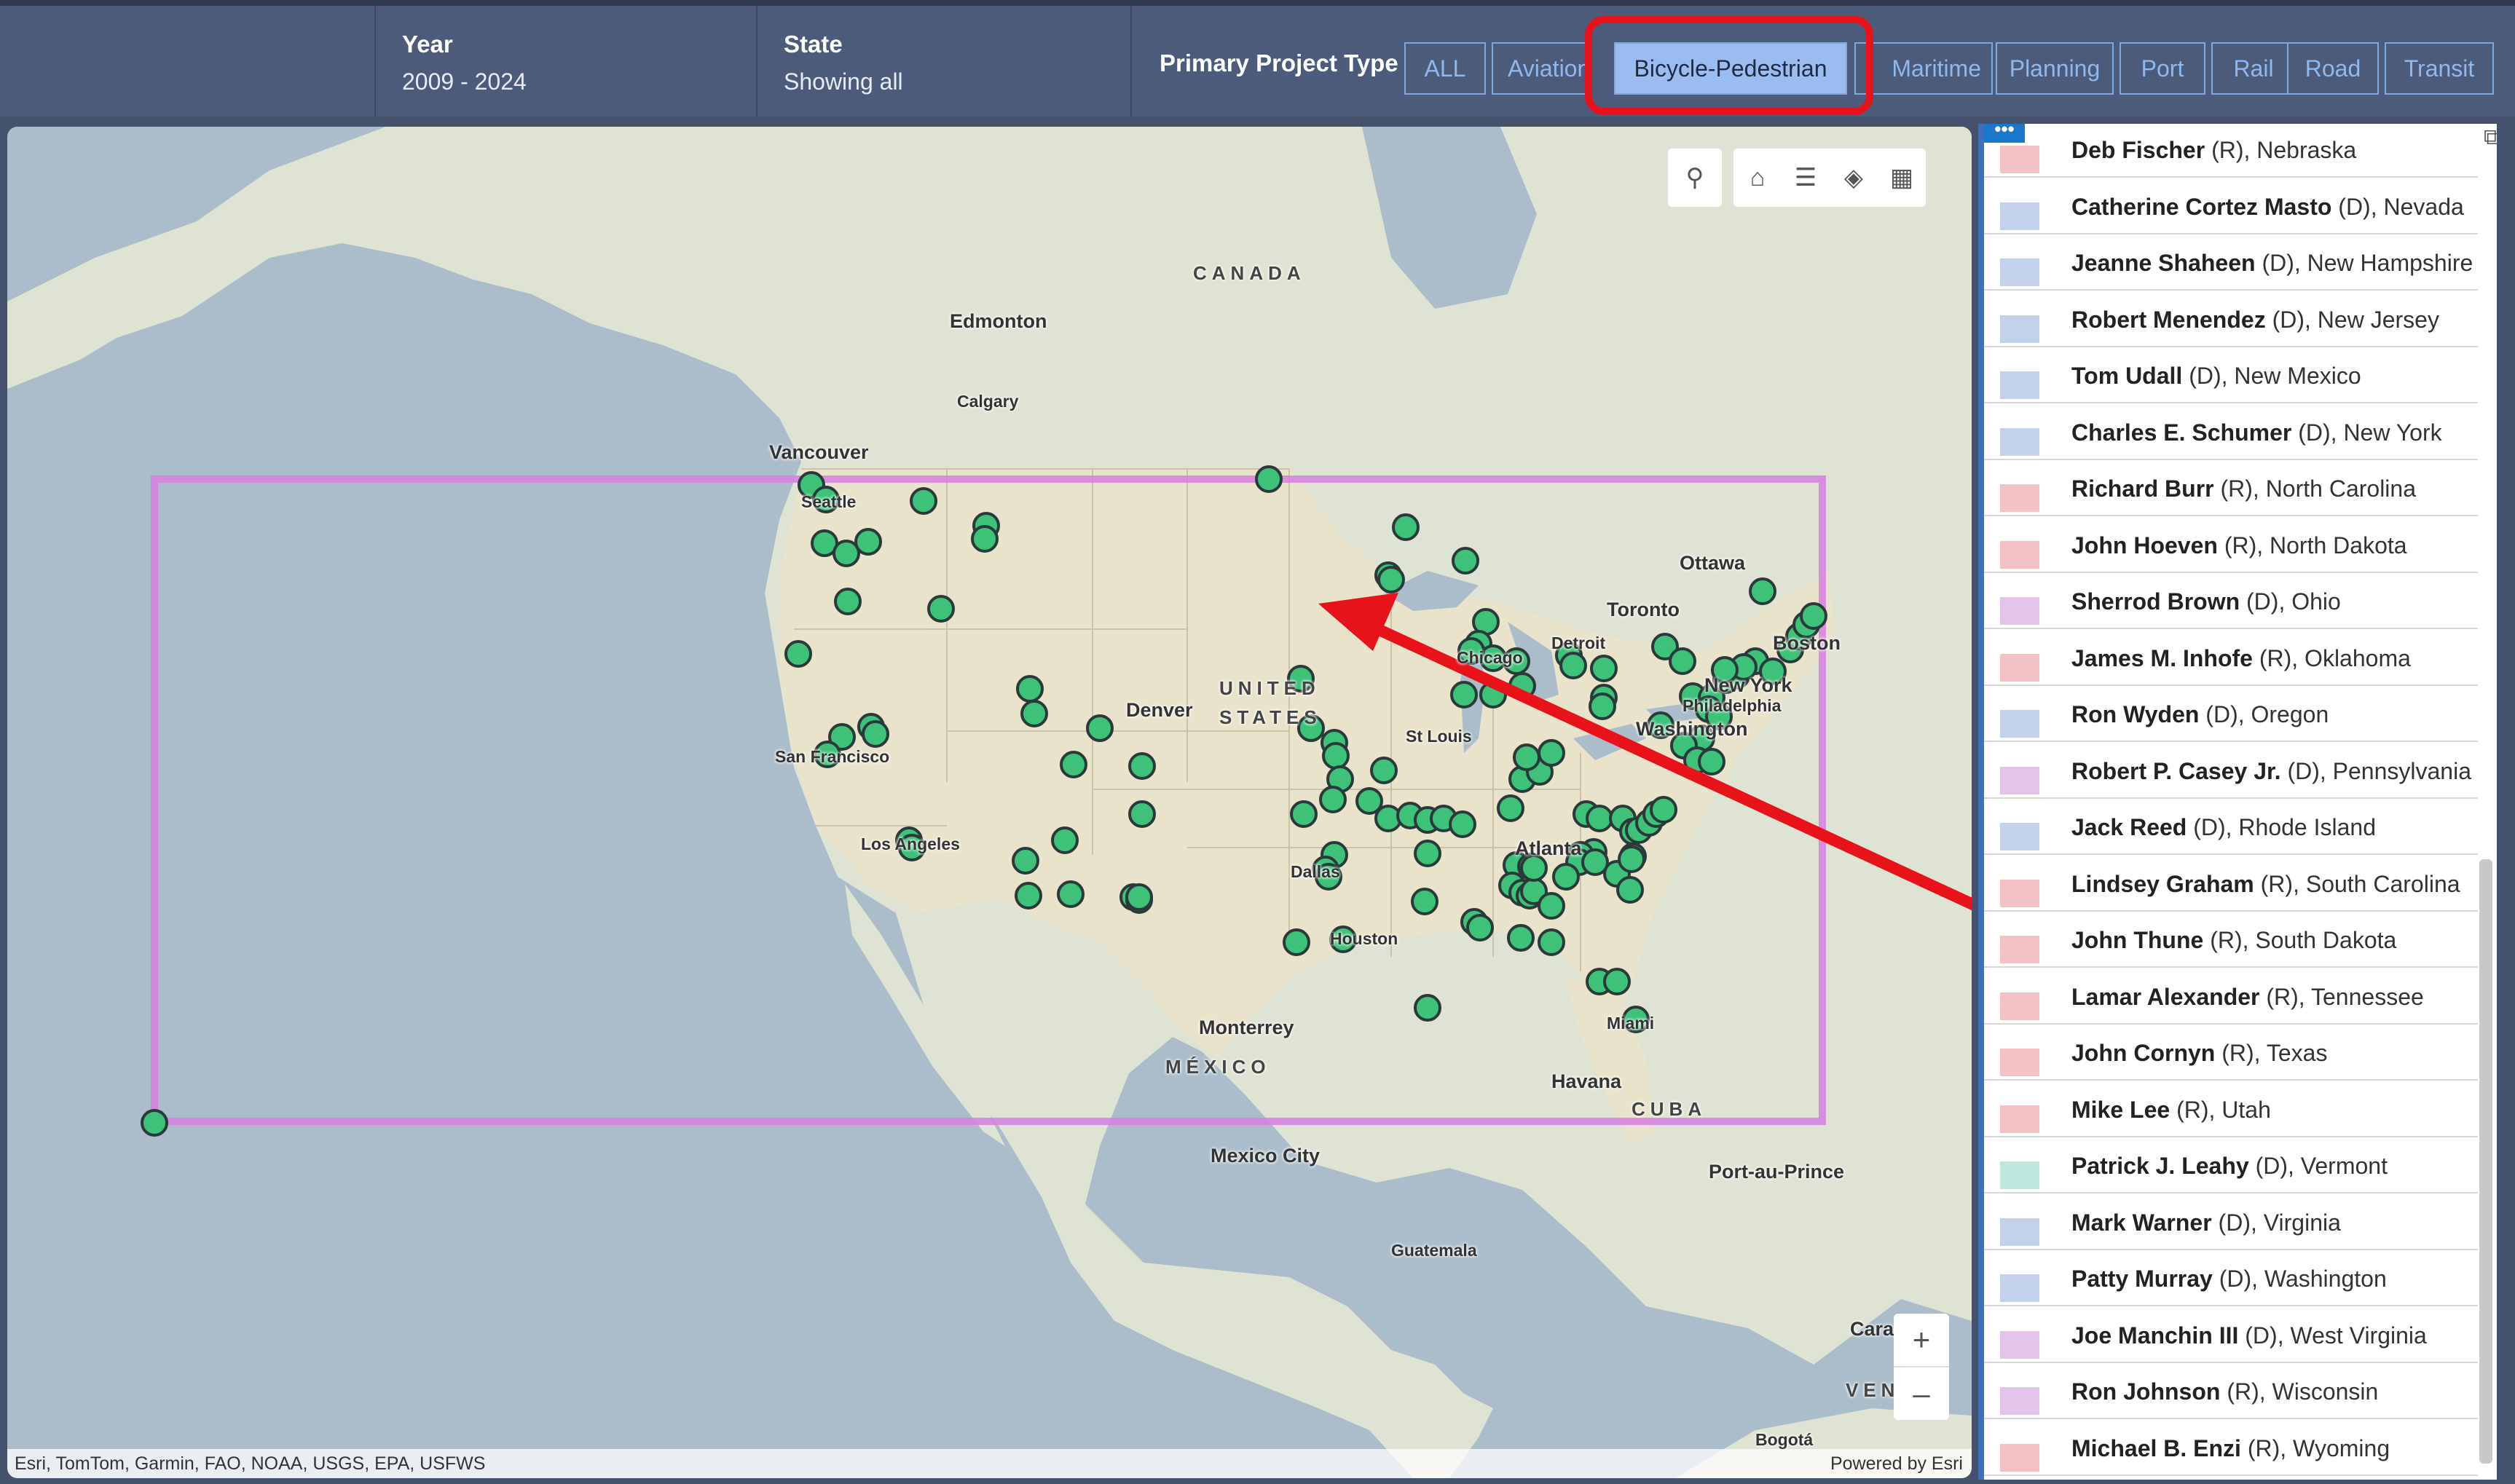 The width and height of the screenshot is (2515, 1484). Describe the element at coordinates (2233, 1391) in the screenshot. I see `senator-row: Ron Johnson (R), Wisconsin` at that location.